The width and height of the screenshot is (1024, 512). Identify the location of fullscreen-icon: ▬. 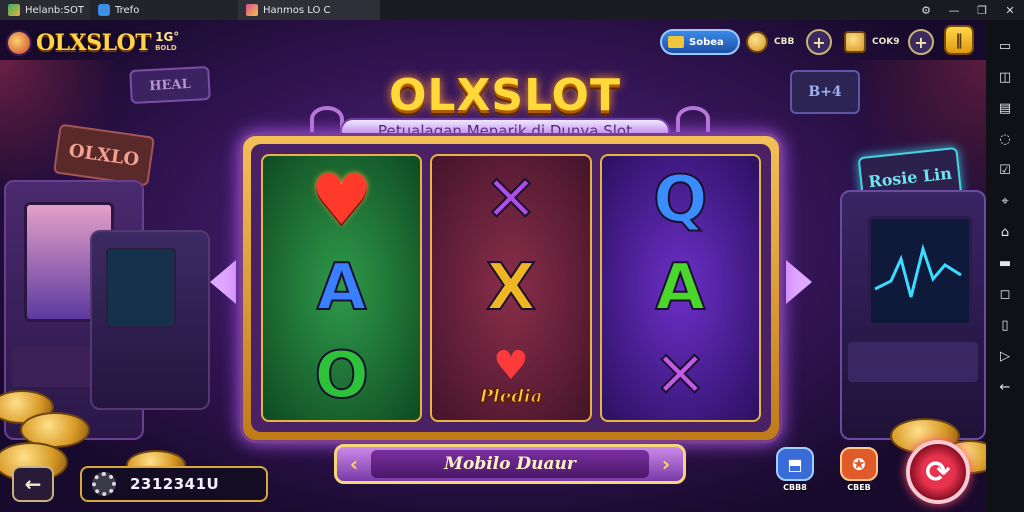
(1005, 263).